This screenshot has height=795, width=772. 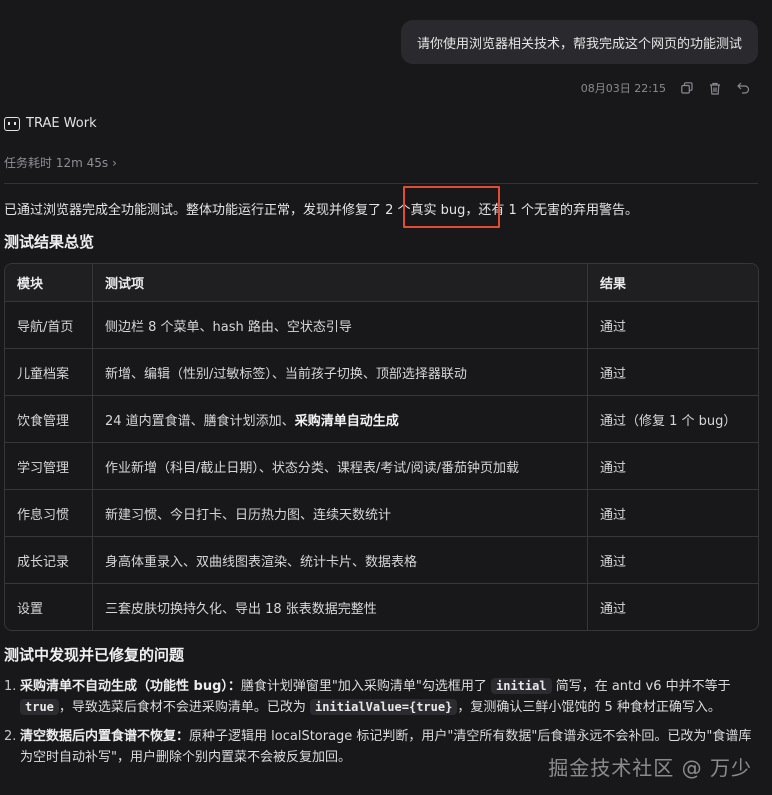 I want to click on table-row: 成长记录 身高体重录入、双曲线图表渲染、统计卡片、数据表格 通过, so click(x=381, y=559).